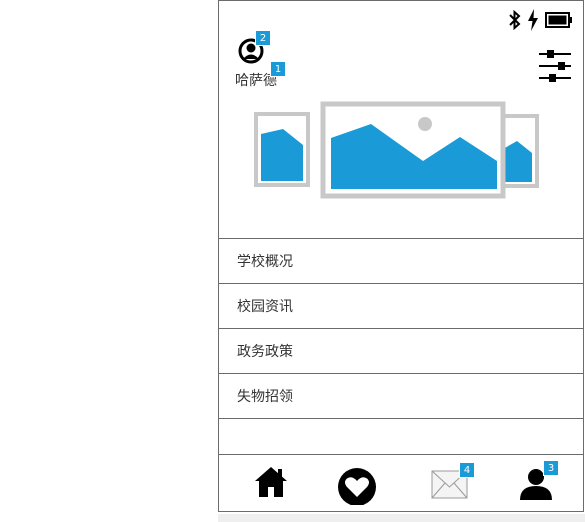 The width and height of the screenshot is (585, 522). Describe the element at coordinates (401, 260) in the screenshot. I see `menu-item-school-overview: 学校概况` at that location.